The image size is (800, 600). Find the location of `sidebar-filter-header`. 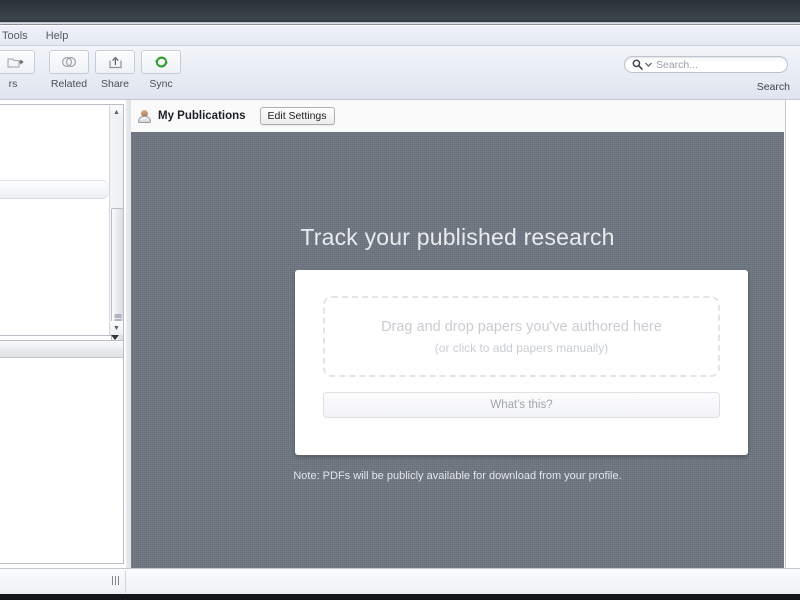

sidebar-filter-header is located at coordinates (61, 346).